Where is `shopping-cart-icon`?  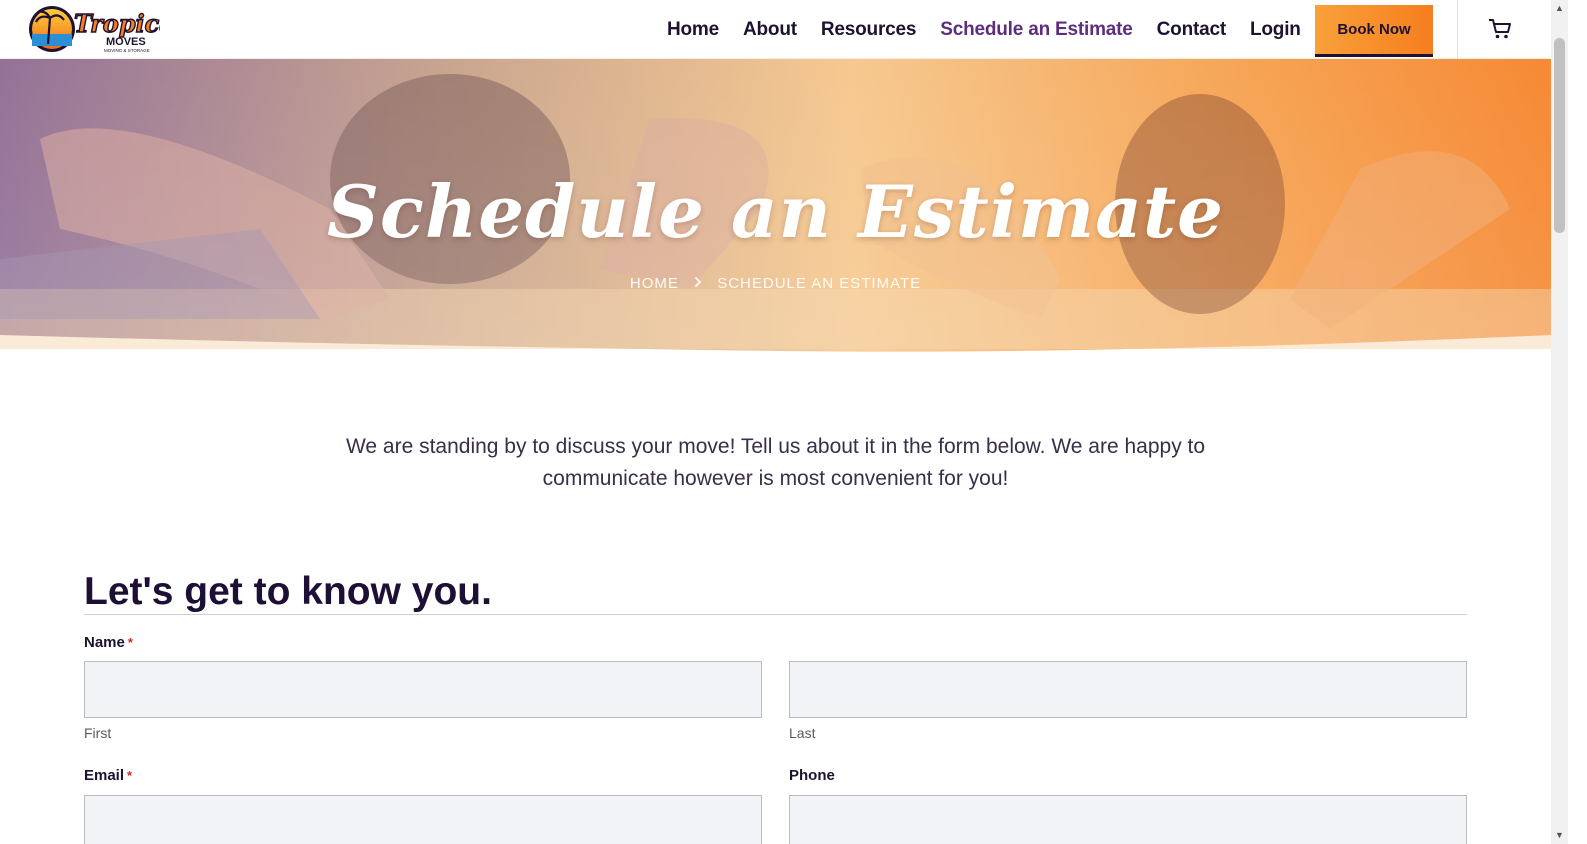
shopping-cart-icon is located at coordinates (1500, 29).